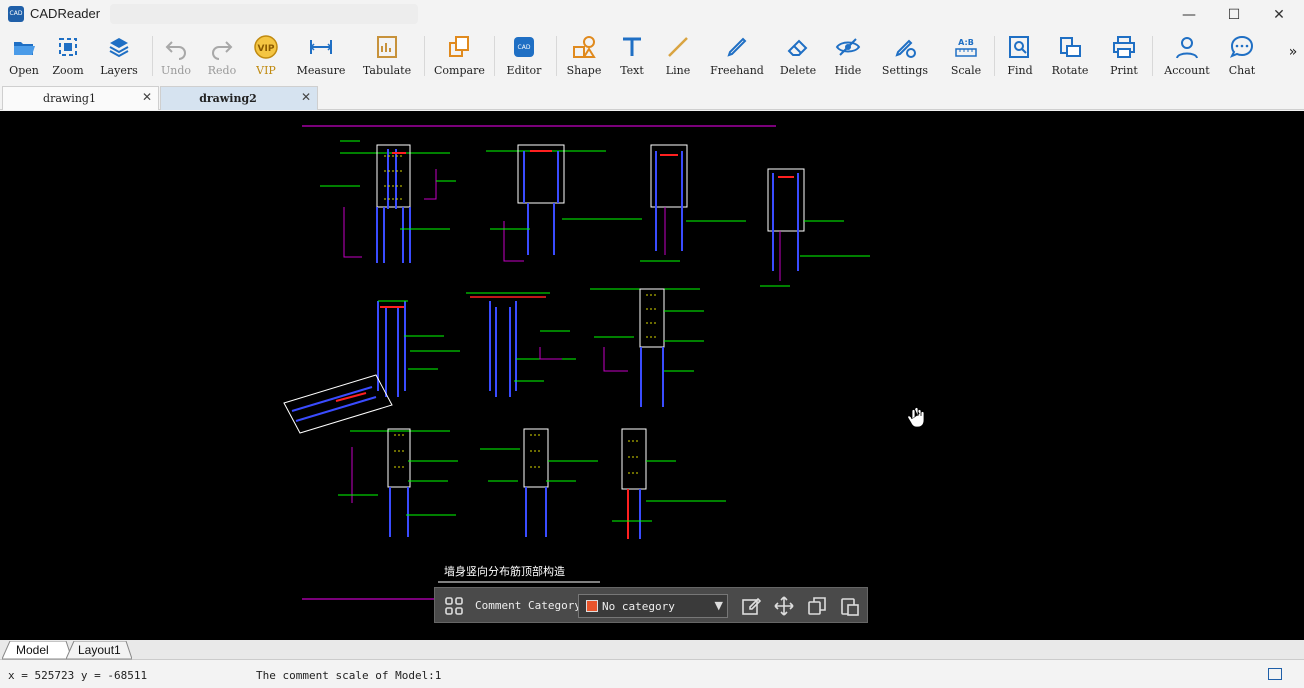 The image size is (1304, 688). I want to click on line-label: Line, so click(678, 70).